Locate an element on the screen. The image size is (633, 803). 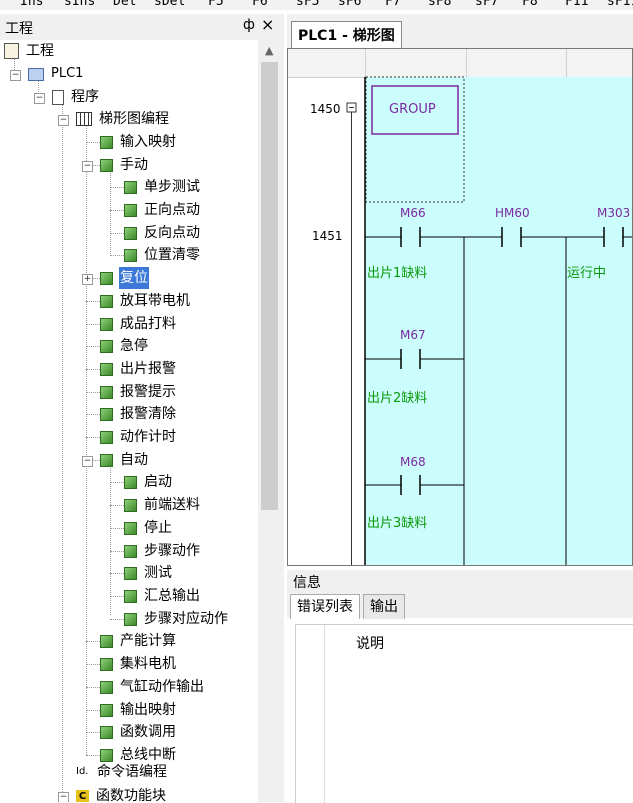
tree-item: 测试 is located at coordinates (148, 573).